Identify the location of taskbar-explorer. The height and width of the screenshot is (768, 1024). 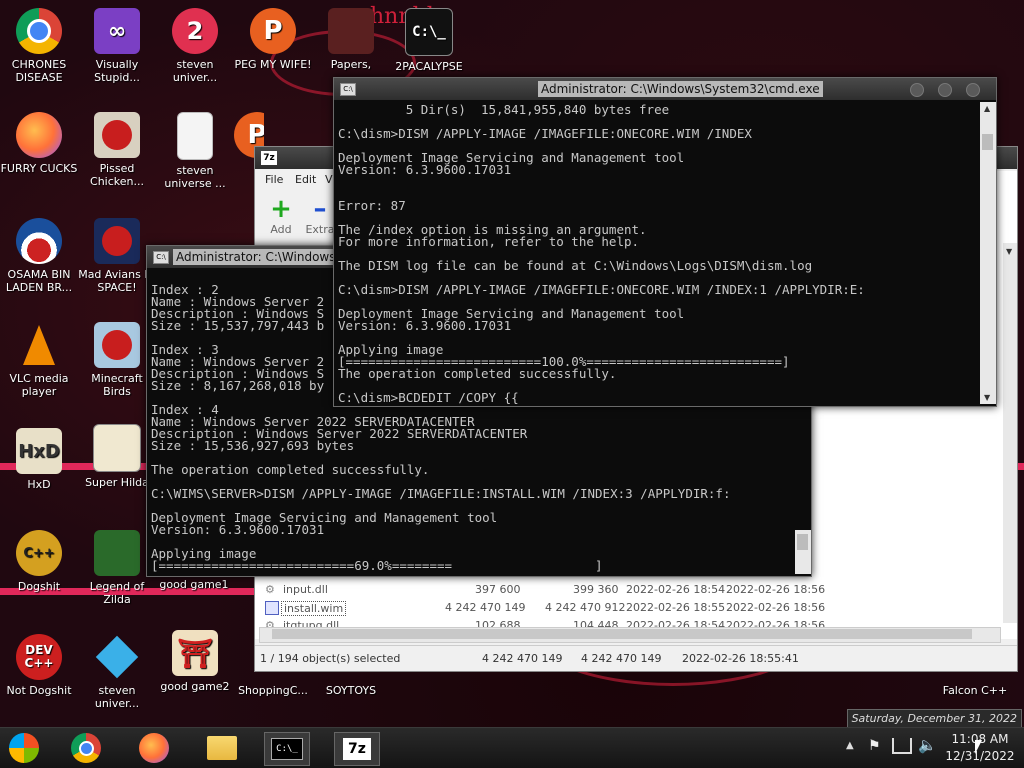
(222, 748).